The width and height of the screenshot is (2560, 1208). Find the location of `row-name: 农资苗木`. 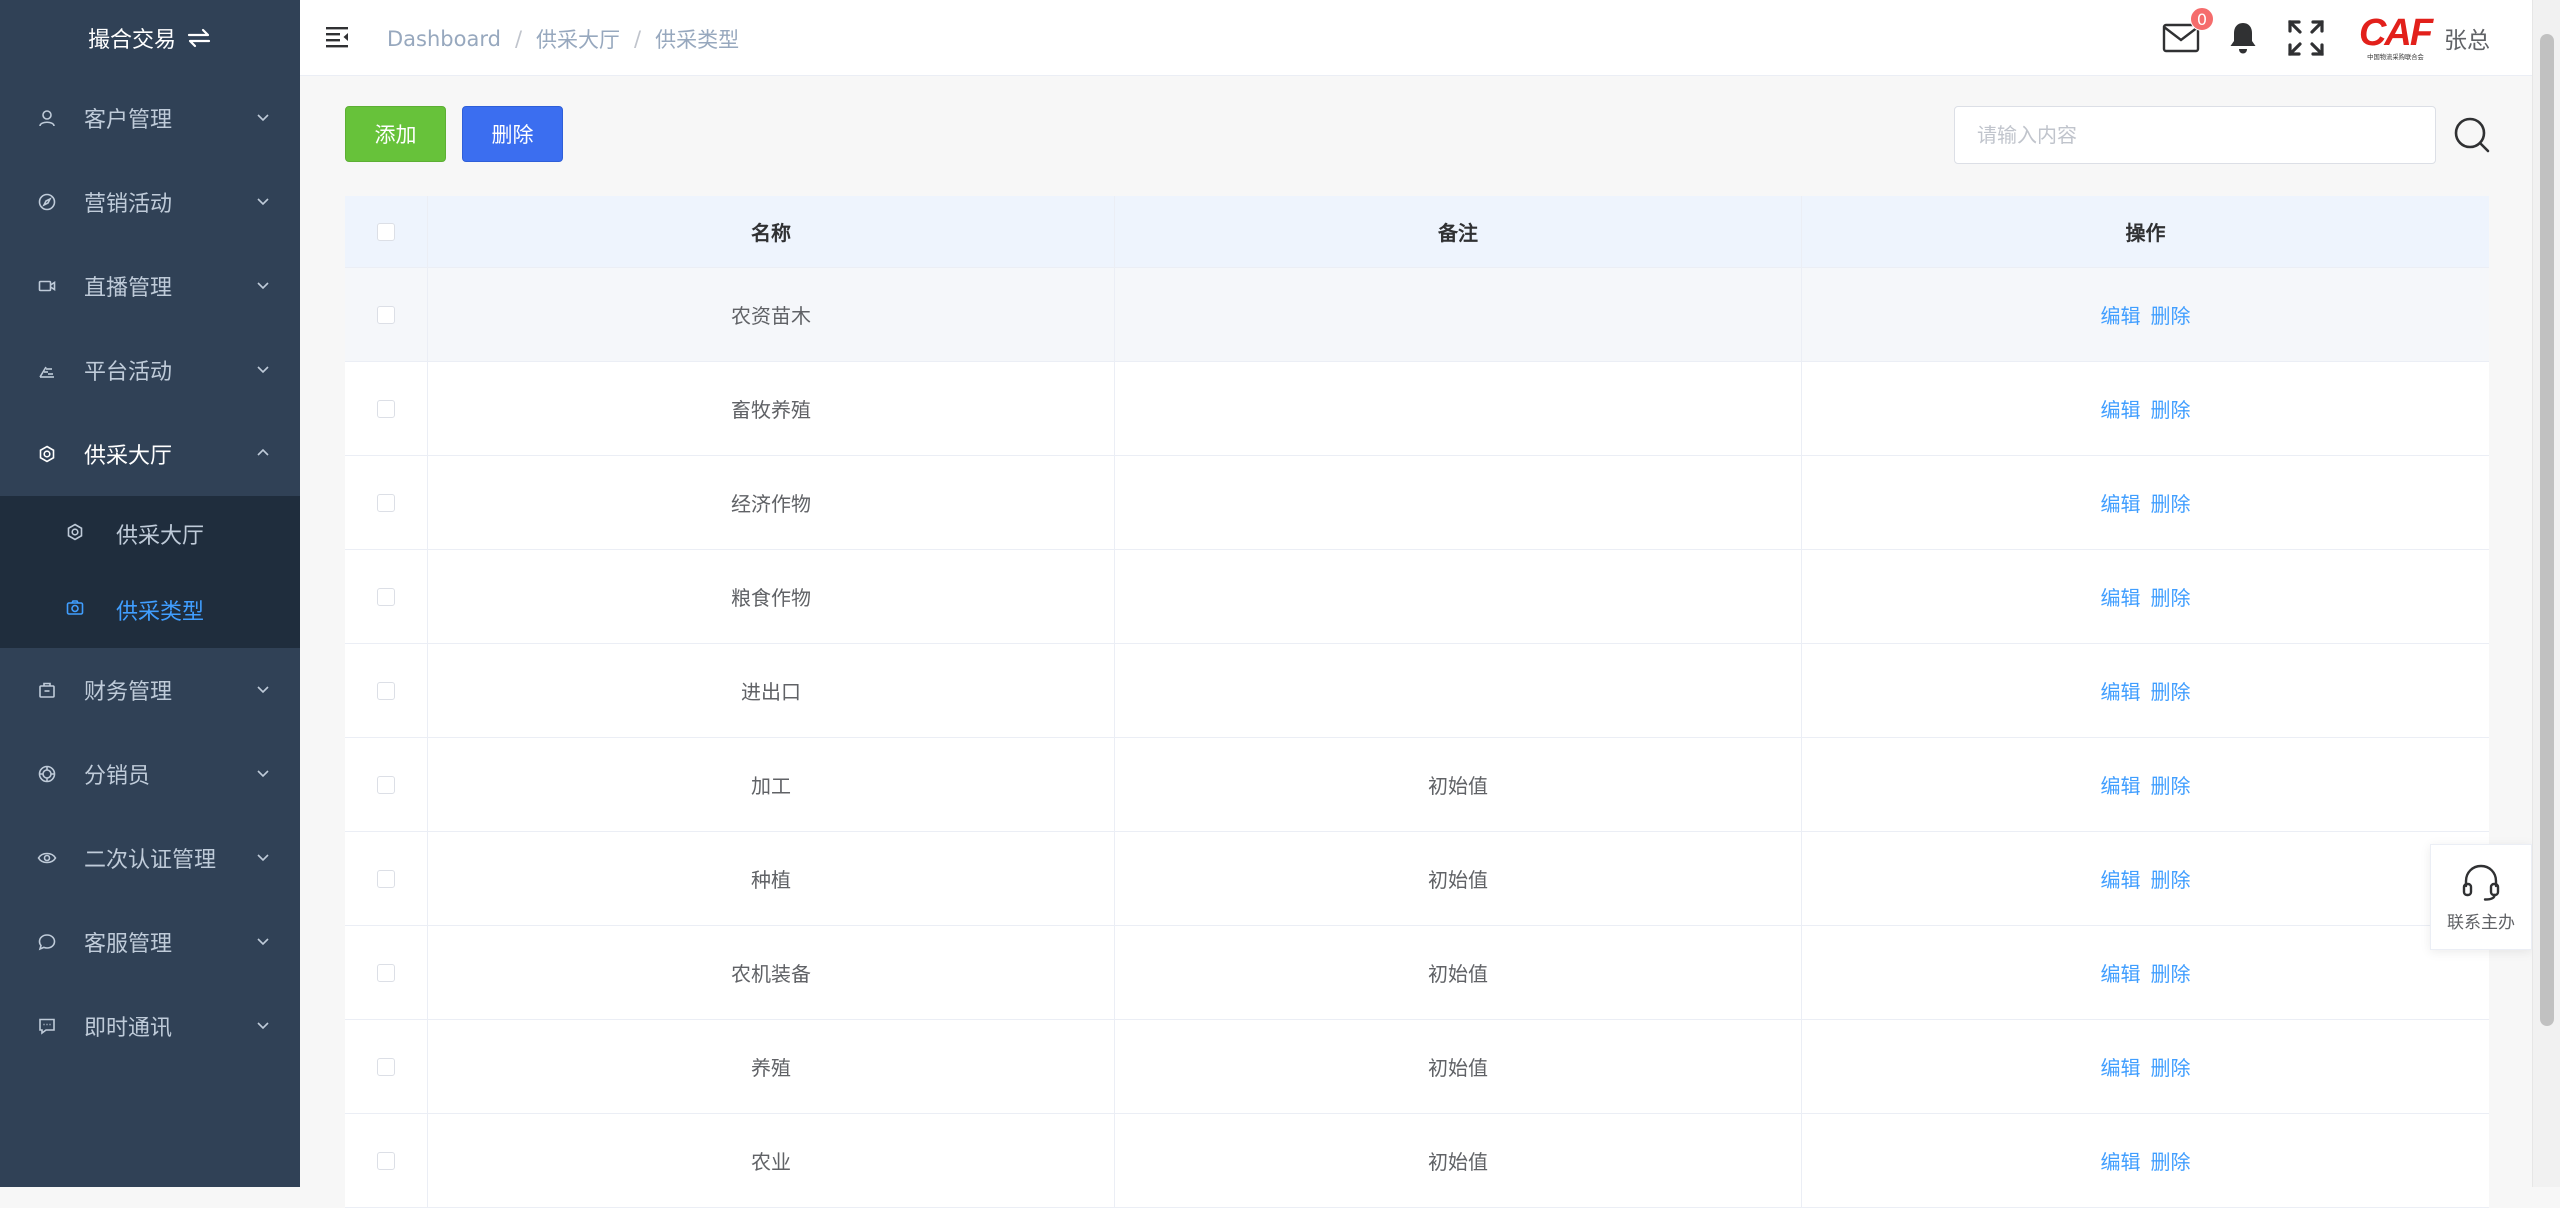

row-name: 农资苗木 is located at coordinates (771, 314).